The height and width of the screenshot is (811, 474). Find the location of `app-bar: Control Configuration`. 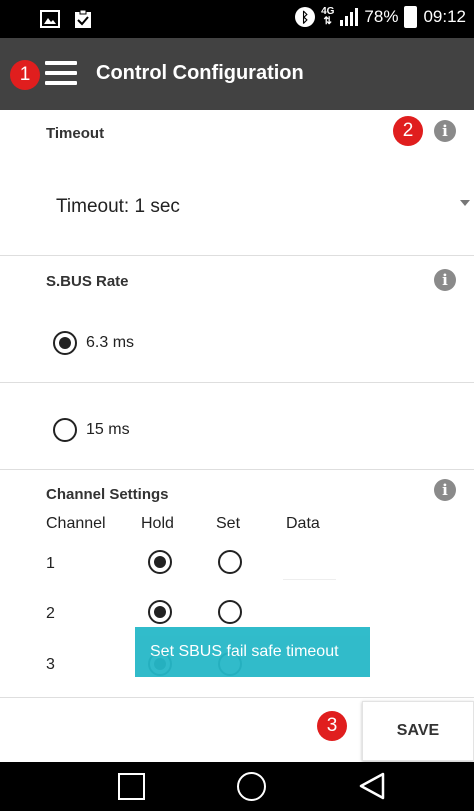

app-bar: Control Configuration is located at coordinates (237, 74).